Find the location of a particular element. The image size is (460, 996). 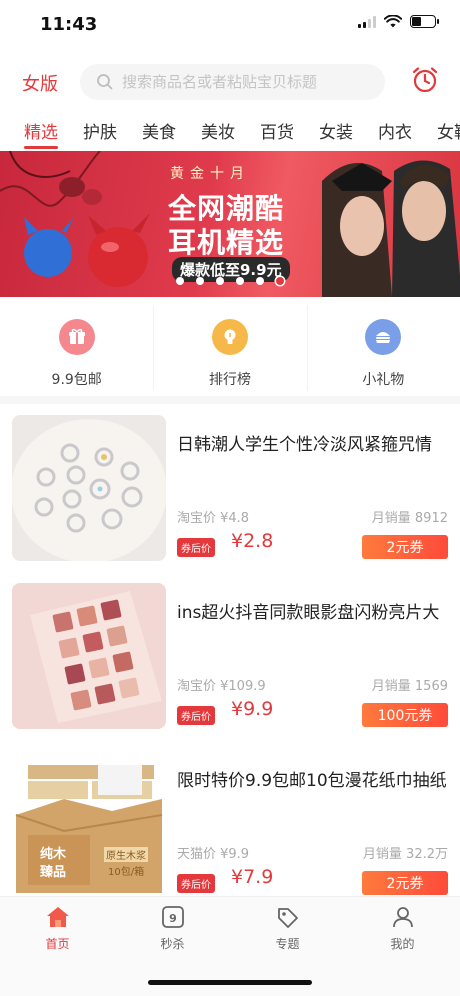

final-price: ¥7.9 is located at coordinates (252, 877).